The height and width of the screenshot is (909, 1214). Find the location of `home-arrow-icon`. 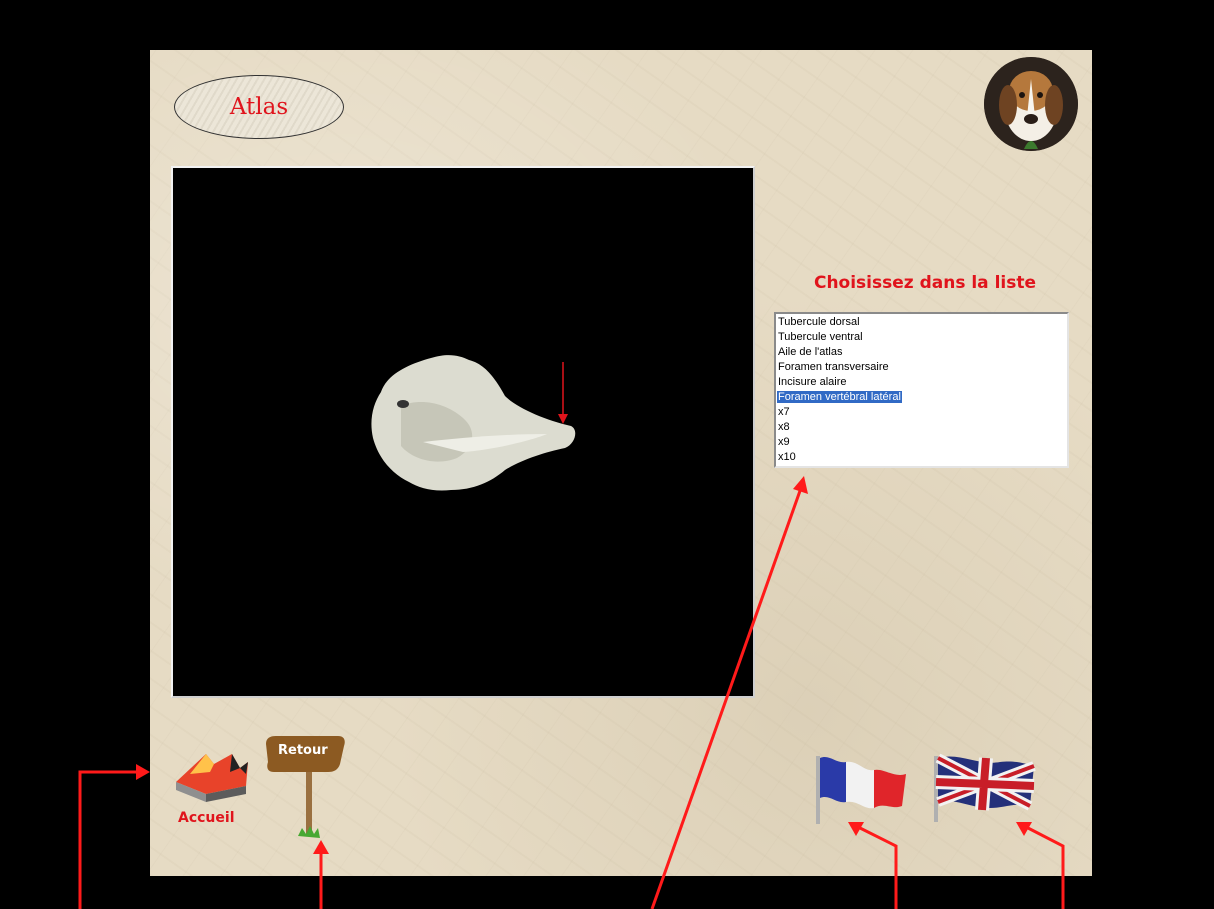

home-arrow-icon is located at coordinates (212, 778).